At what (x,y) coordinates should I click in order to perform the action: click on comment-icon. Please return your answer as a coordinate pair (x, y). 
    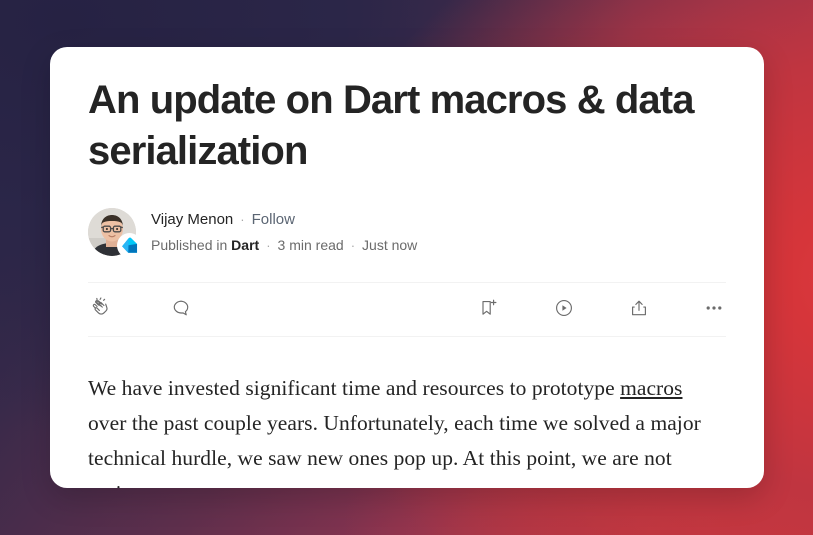
    Looking at the image, I should click on (181, 309).